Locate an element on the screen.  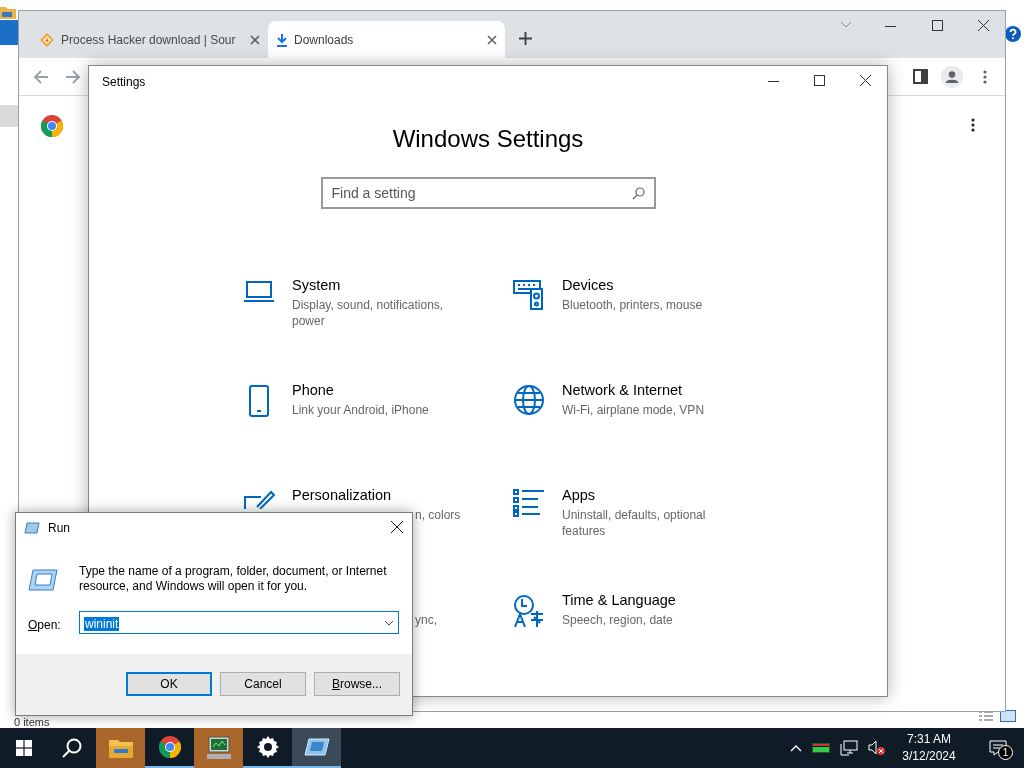
taskbar-app is located at coordinates (316, 748).